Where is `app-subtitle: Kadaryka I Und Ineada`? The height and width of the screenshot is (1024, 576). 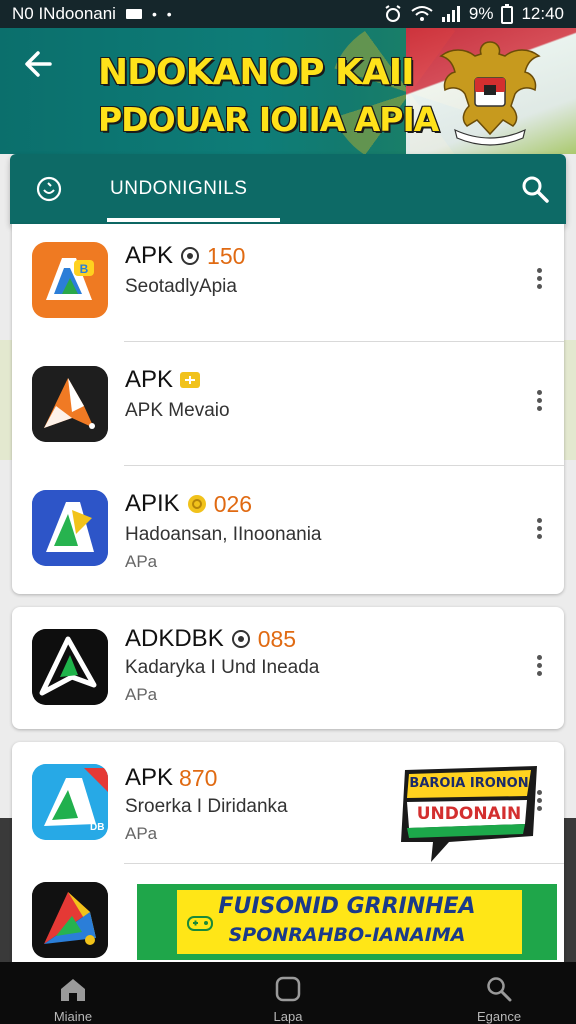
app-subtitle: Kadaryka I Und Ineada is located at coordinates (222, 667).